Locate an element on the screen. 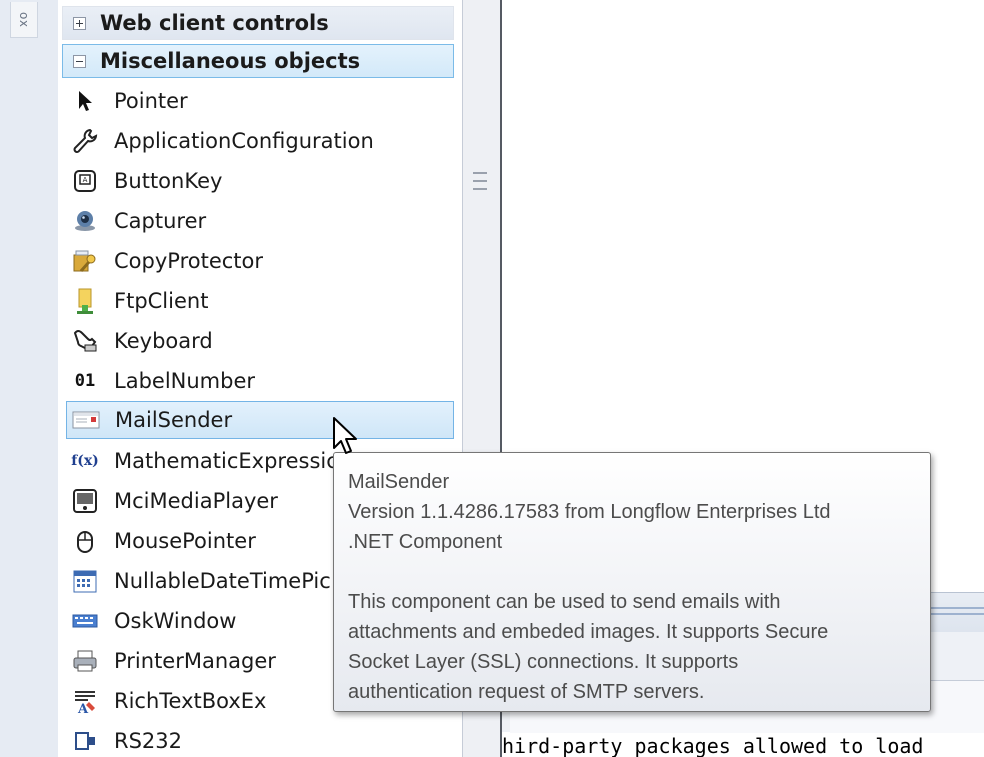 This screenshot has height=757, width=984. tooltip-description-line: authentication request of SMTP servers. is located at coordinates (526, 692).